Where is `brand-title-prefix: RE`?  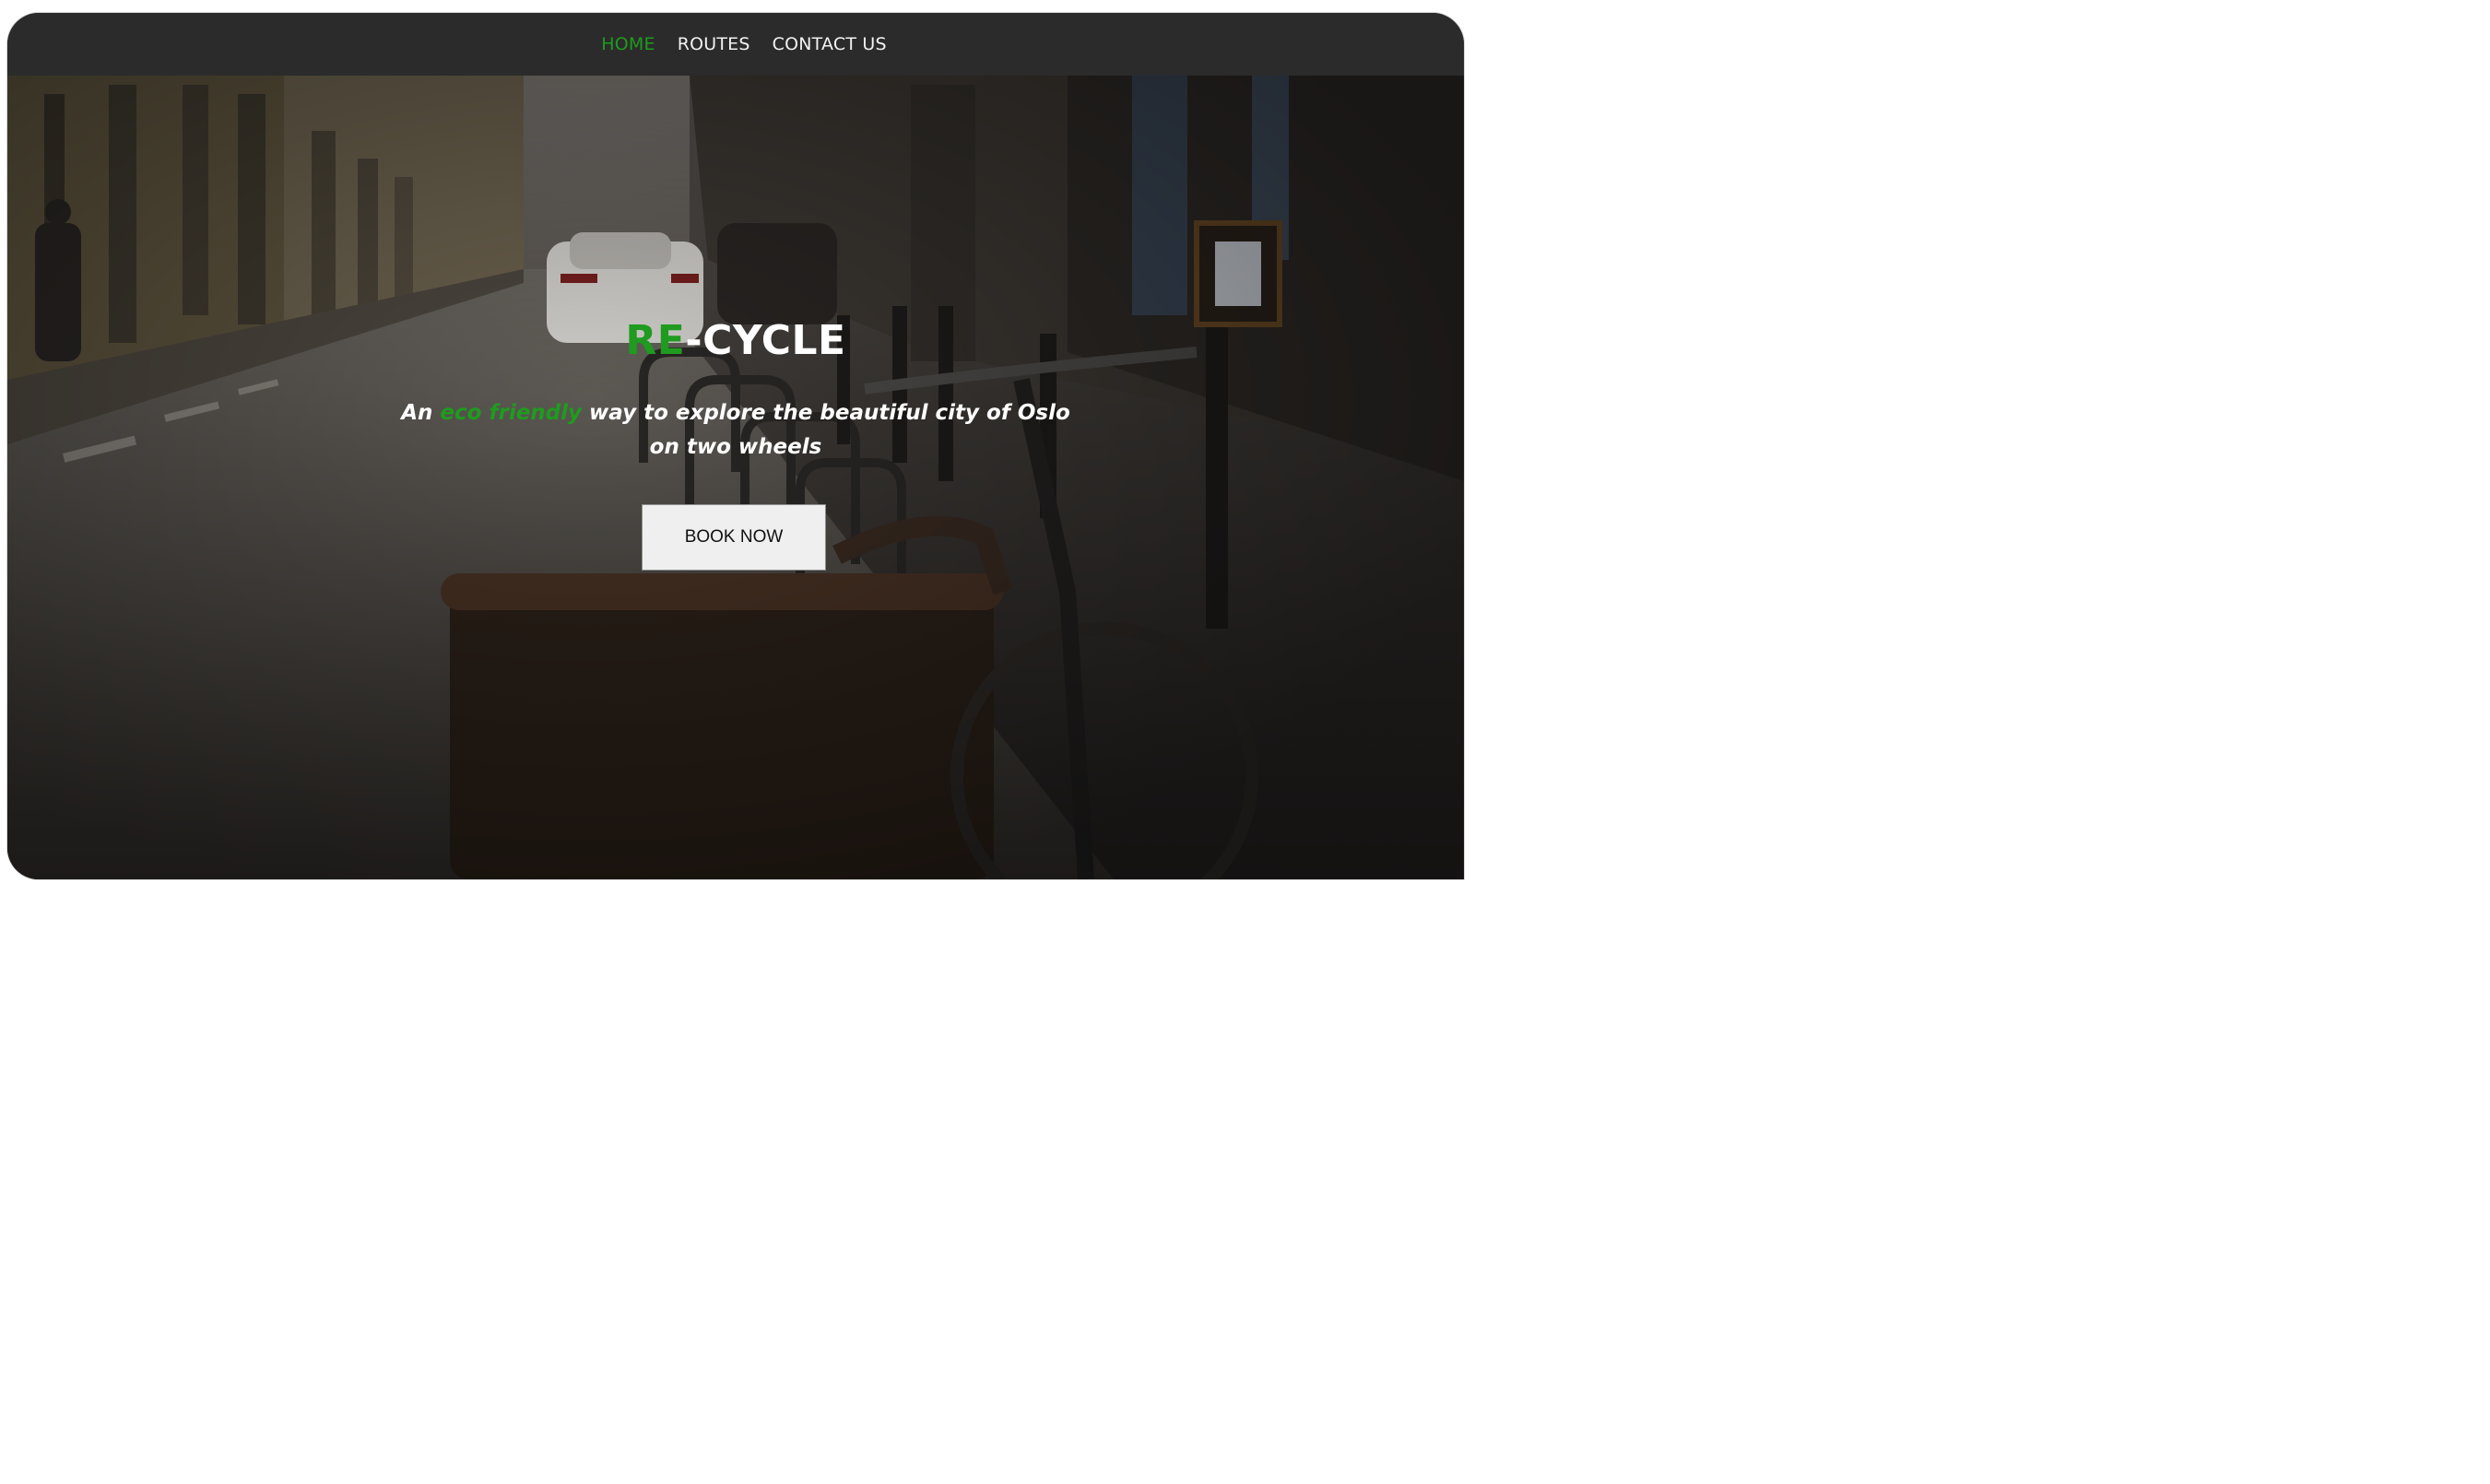 brand-title-prefix: RE is located at coordinates (655, 341).